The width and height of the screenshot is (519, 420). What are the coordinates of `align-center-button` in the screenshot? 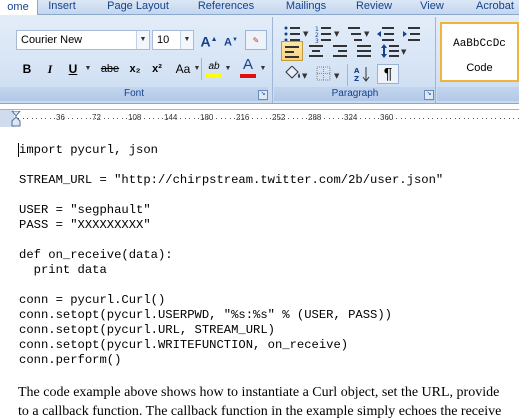 It's located at (316, 51).